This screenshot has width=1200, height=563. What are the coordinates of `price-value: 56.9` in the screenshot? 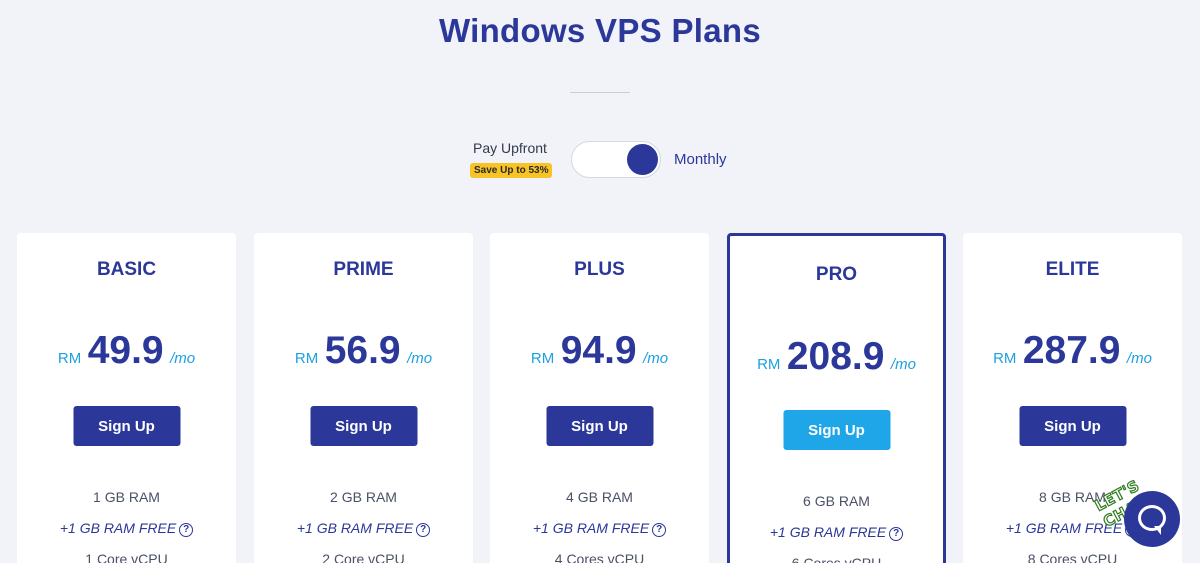 It's located at (362, 350).